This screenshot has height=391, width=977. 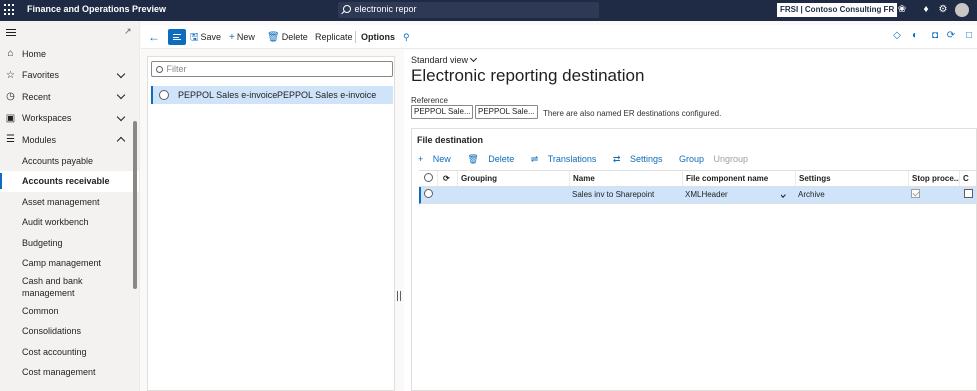 What do you see at coordinates (967, 195) in the screenshot?
I see `c-checkbox` at bounding box center [967, 195].